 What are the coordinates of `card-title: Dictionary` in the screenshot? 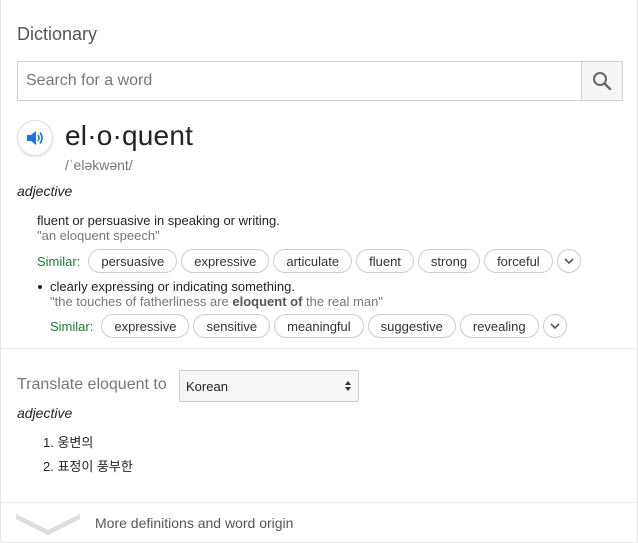 It's located at (57, 34).